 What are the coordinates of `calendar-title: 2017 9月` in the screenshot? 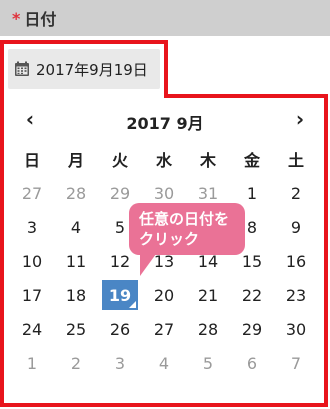 It's located at (165, 123).